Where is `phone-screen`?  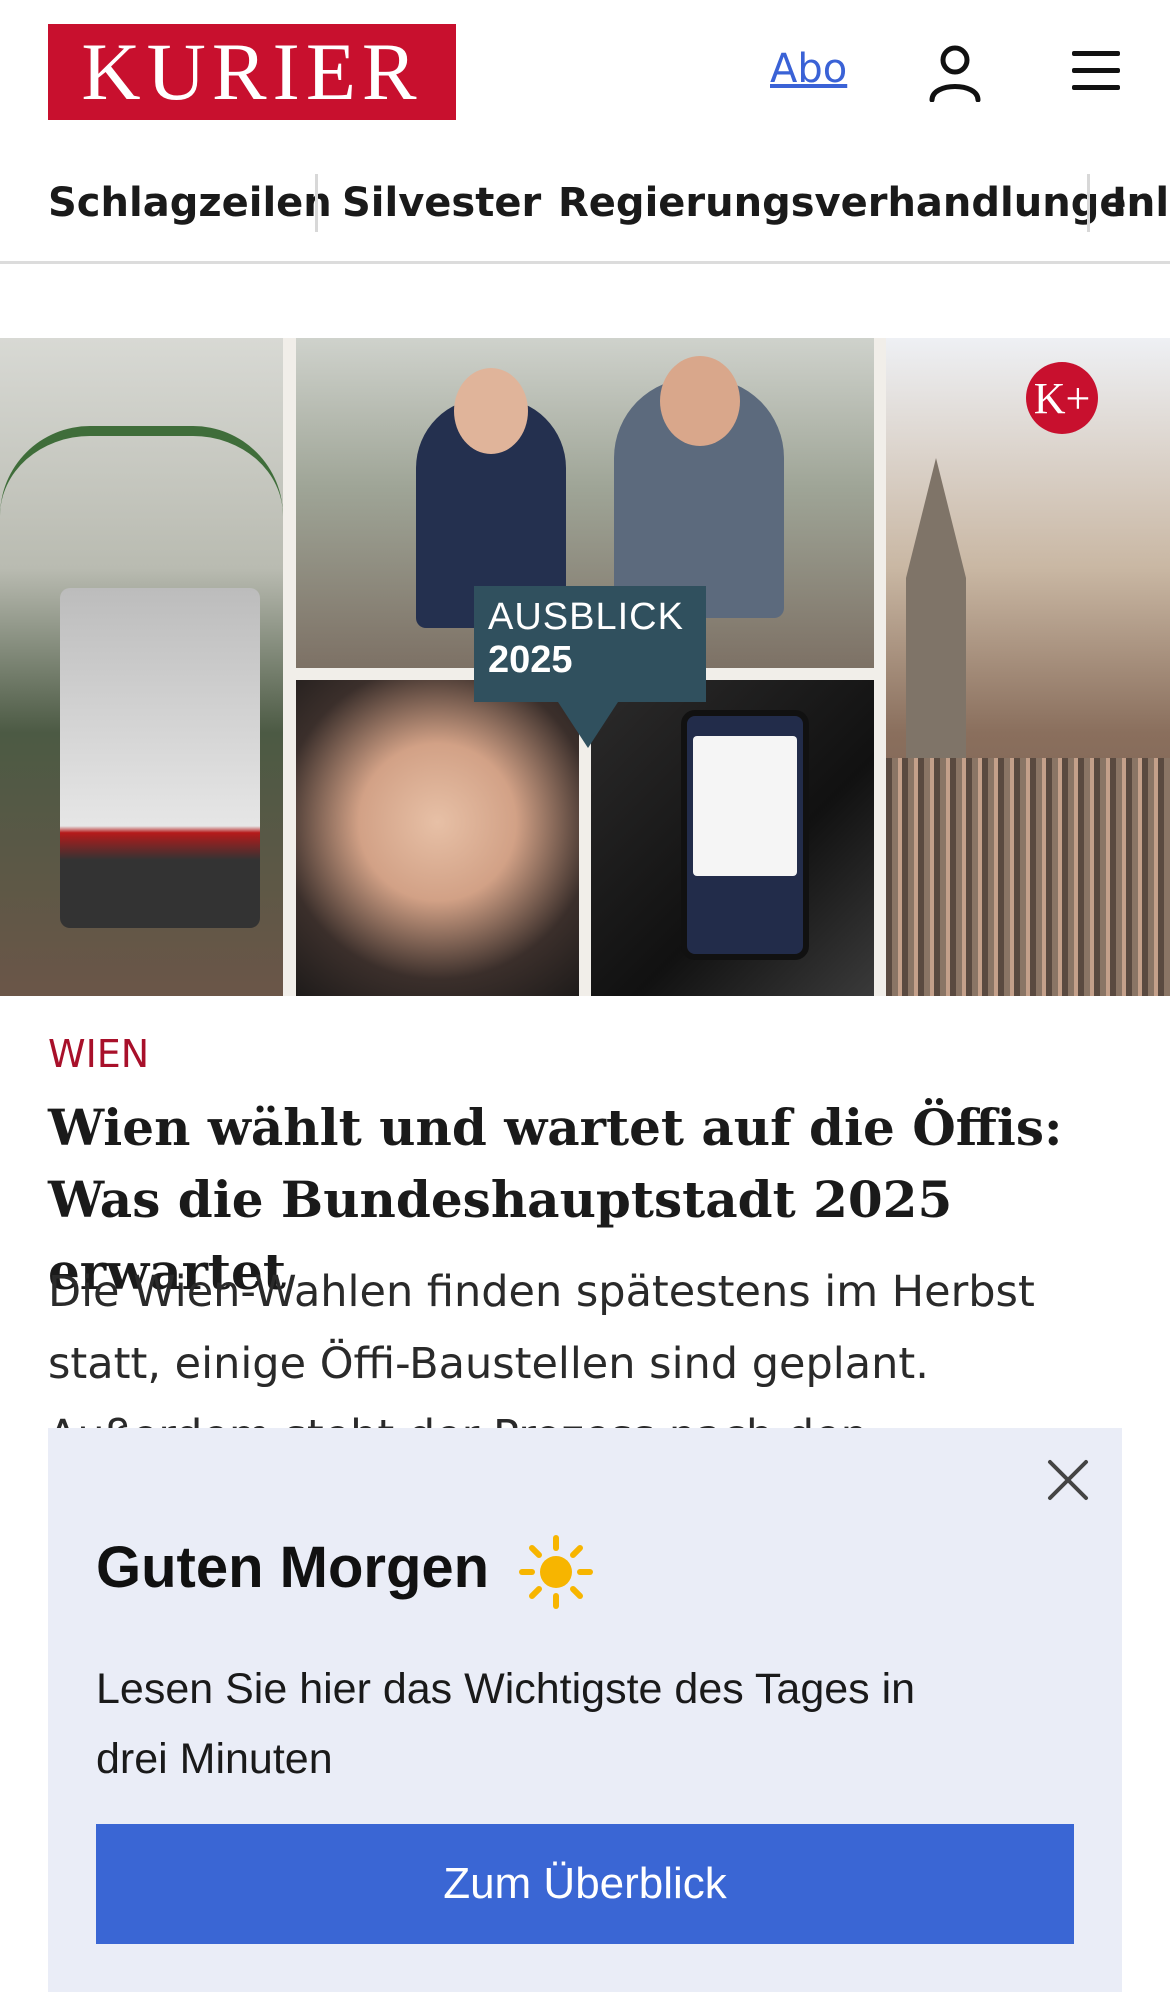 phone-screen is located at coordinates (745, 806).